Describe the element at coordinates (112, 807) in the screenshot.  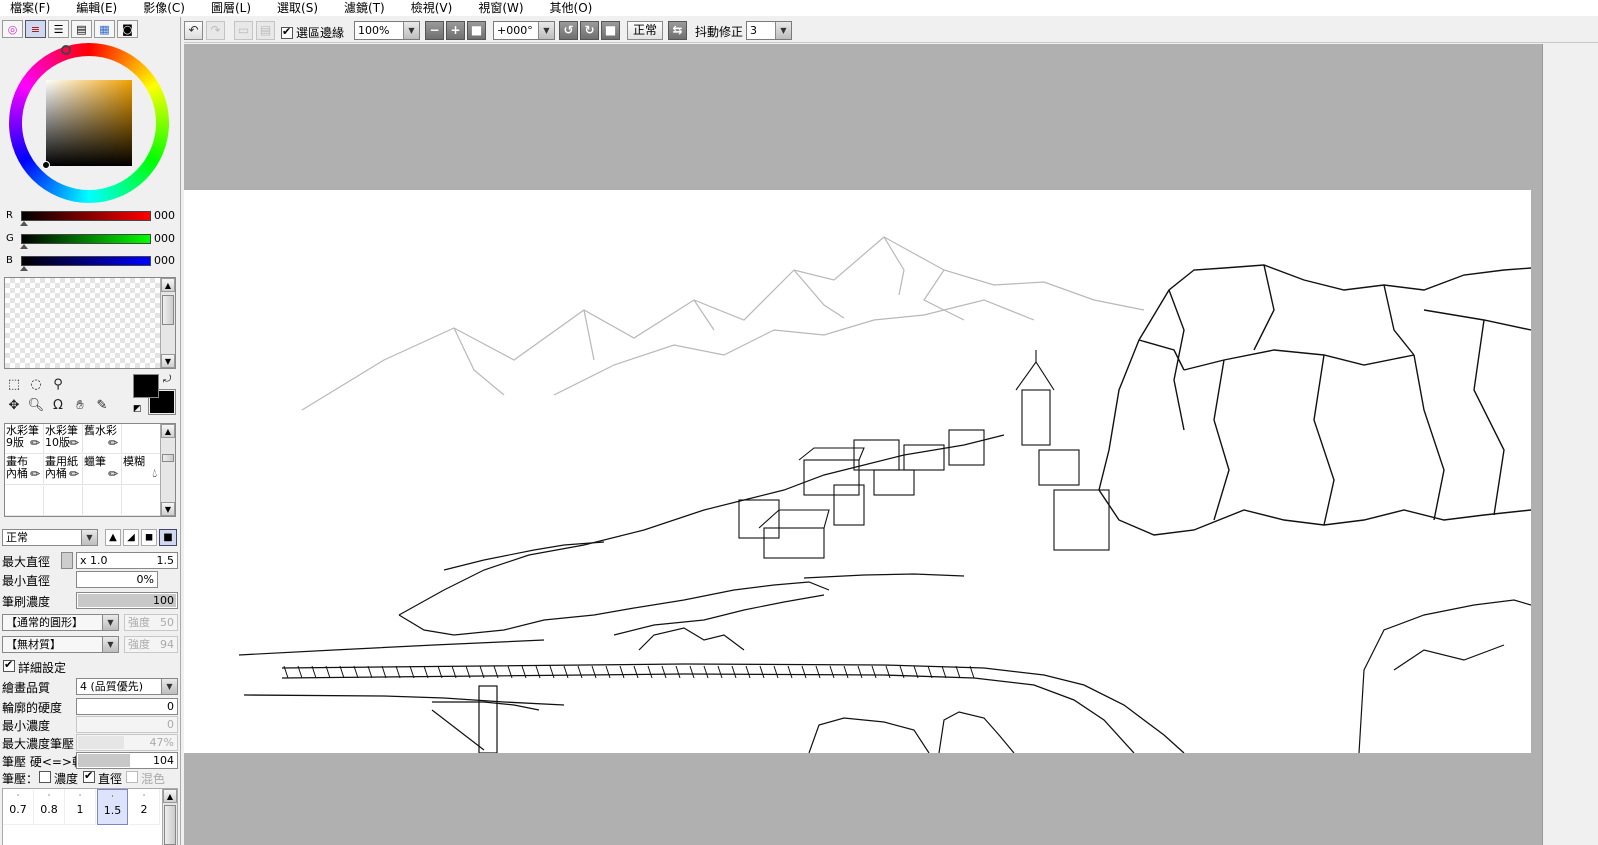
I see `brush-size-preset-selected: · 1.5` at that location.